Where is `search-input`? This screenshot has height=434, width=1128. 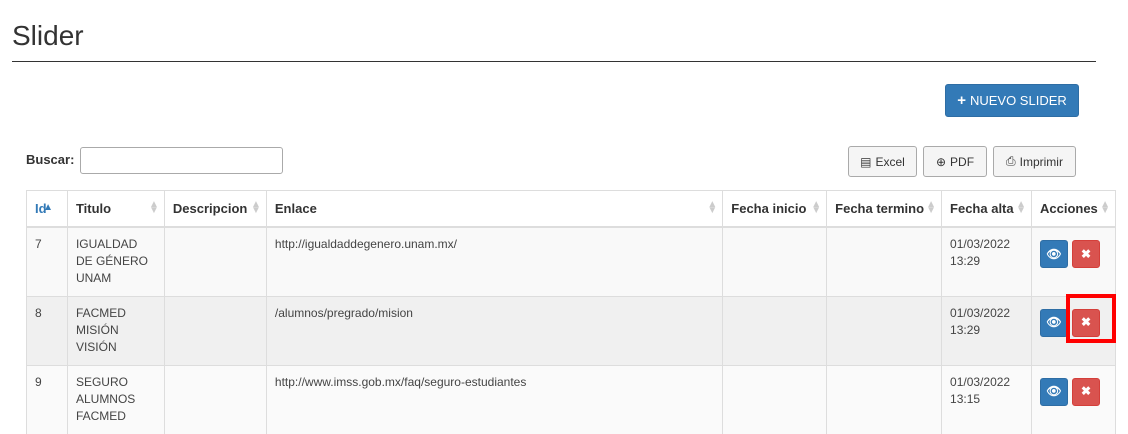 search-input is located at coordinates (181, 160).